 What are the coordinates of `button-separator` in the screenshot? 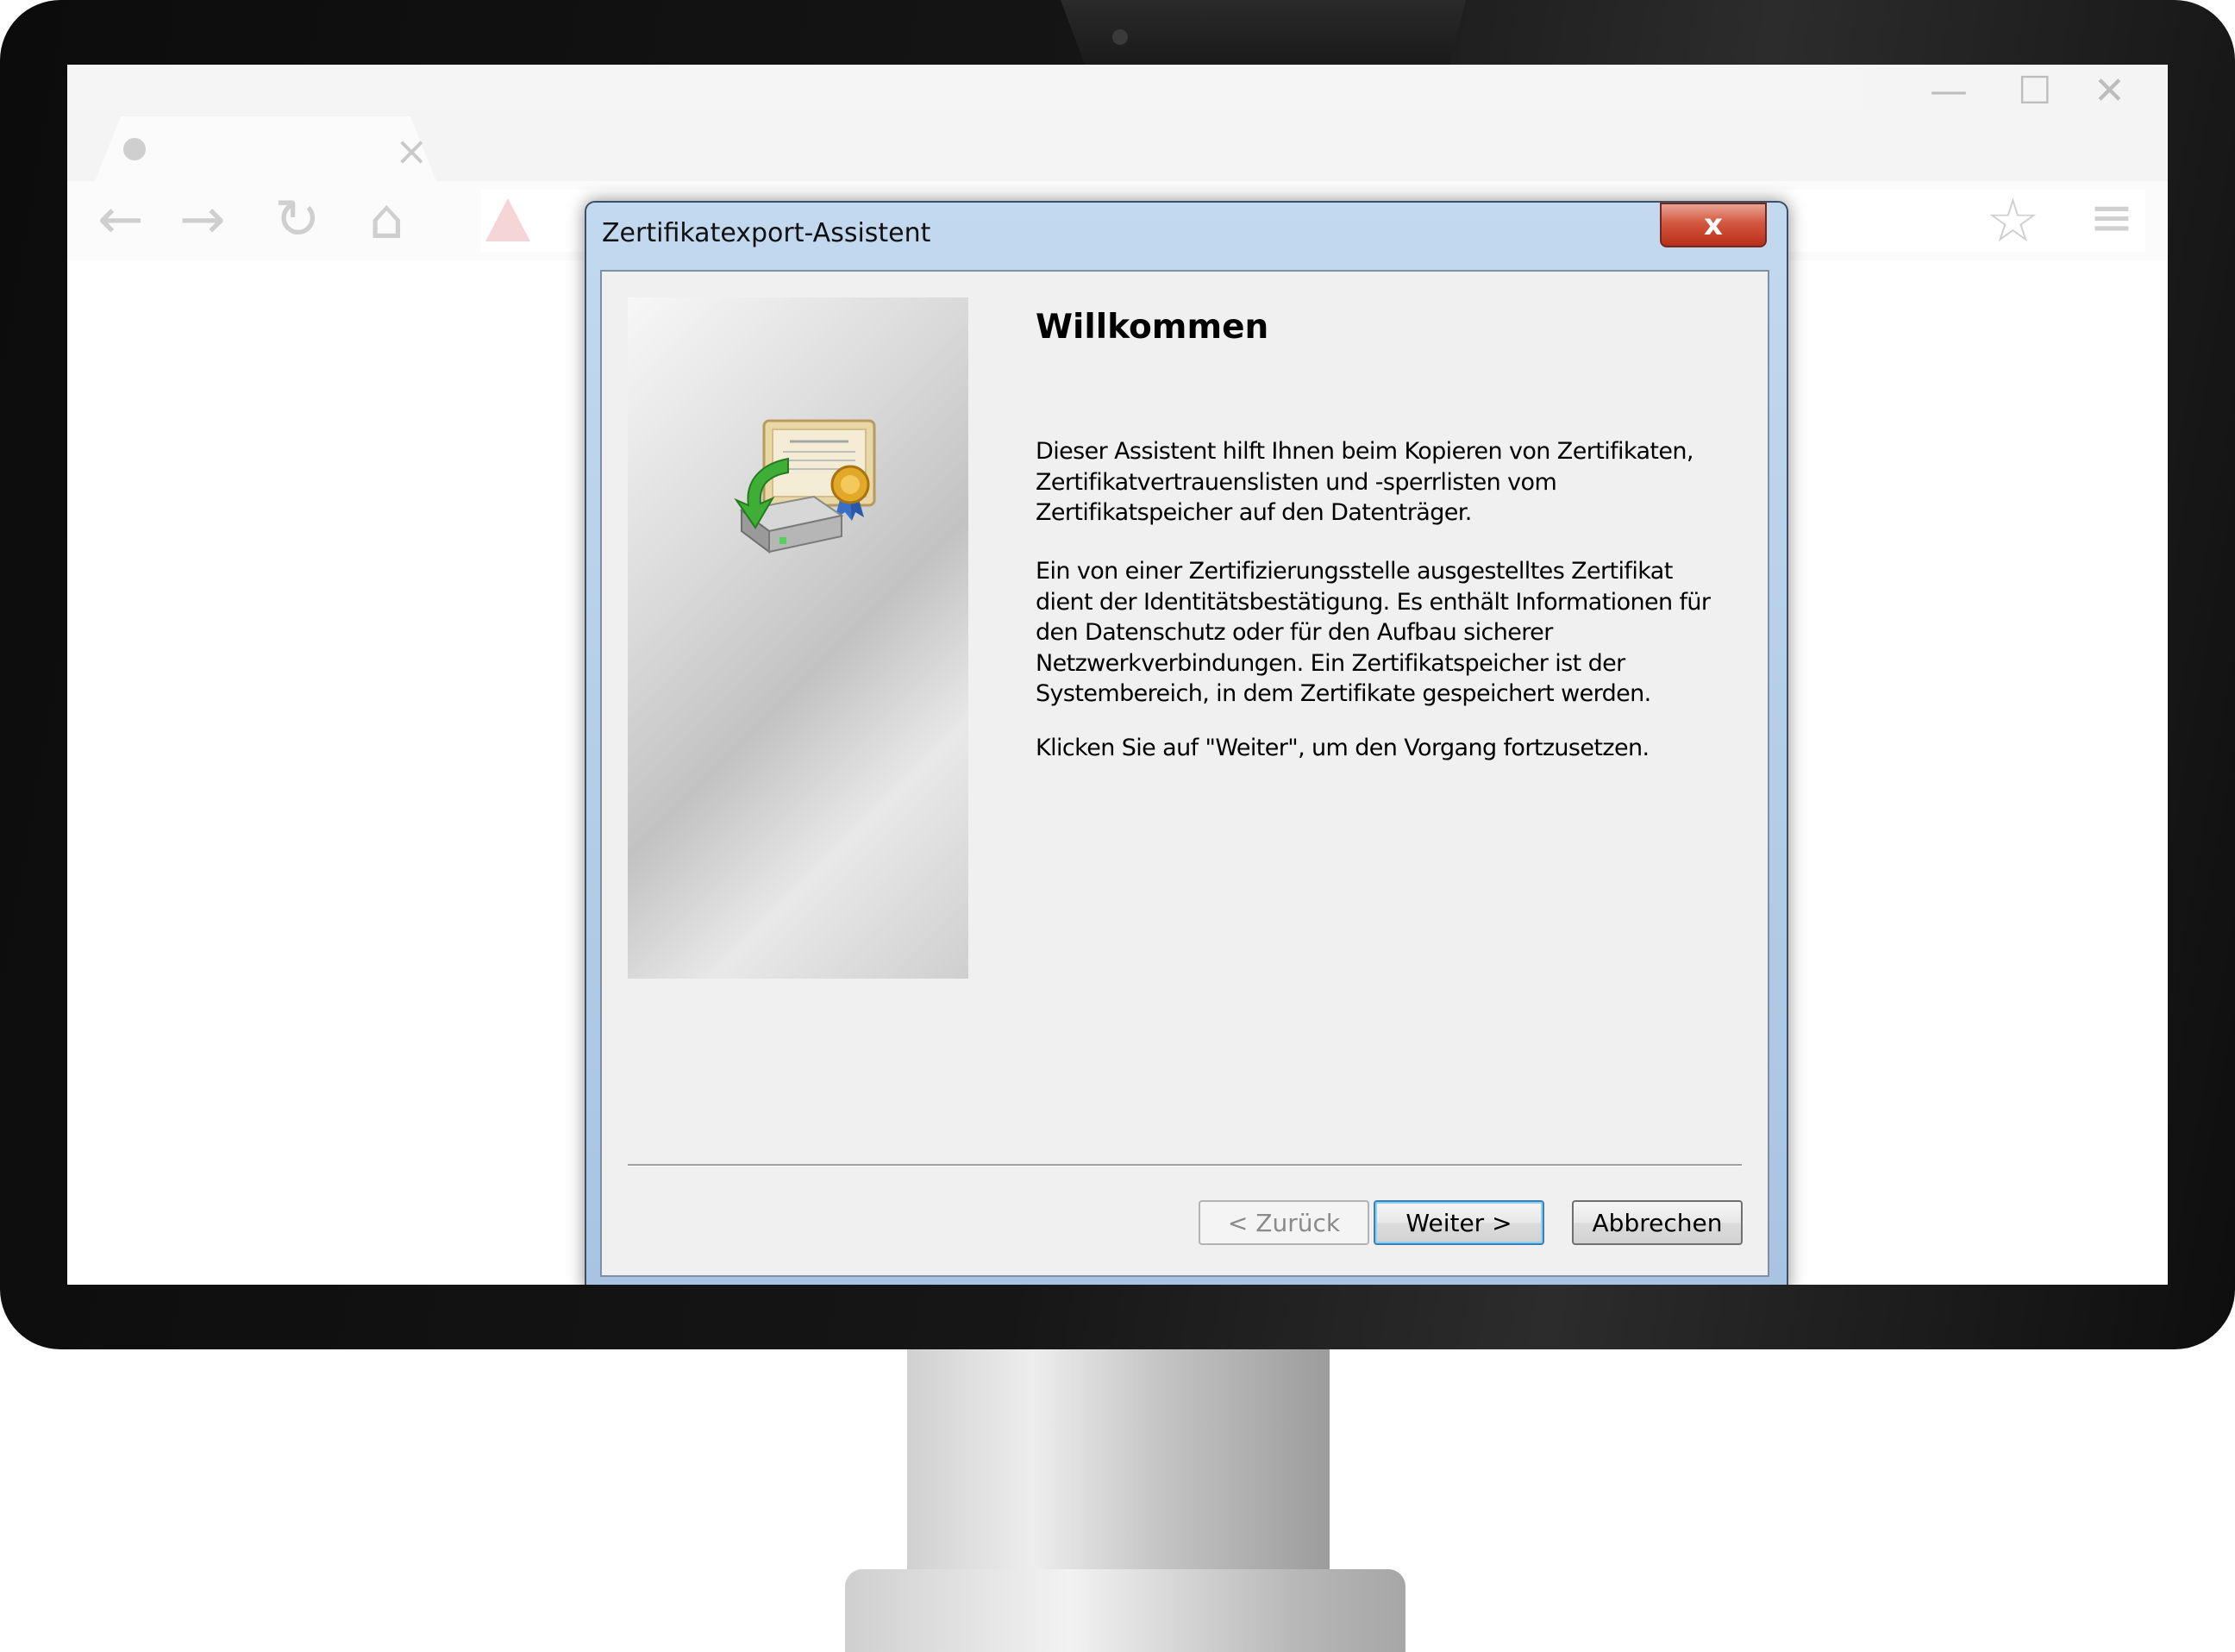 It's located at (1185, 1165).